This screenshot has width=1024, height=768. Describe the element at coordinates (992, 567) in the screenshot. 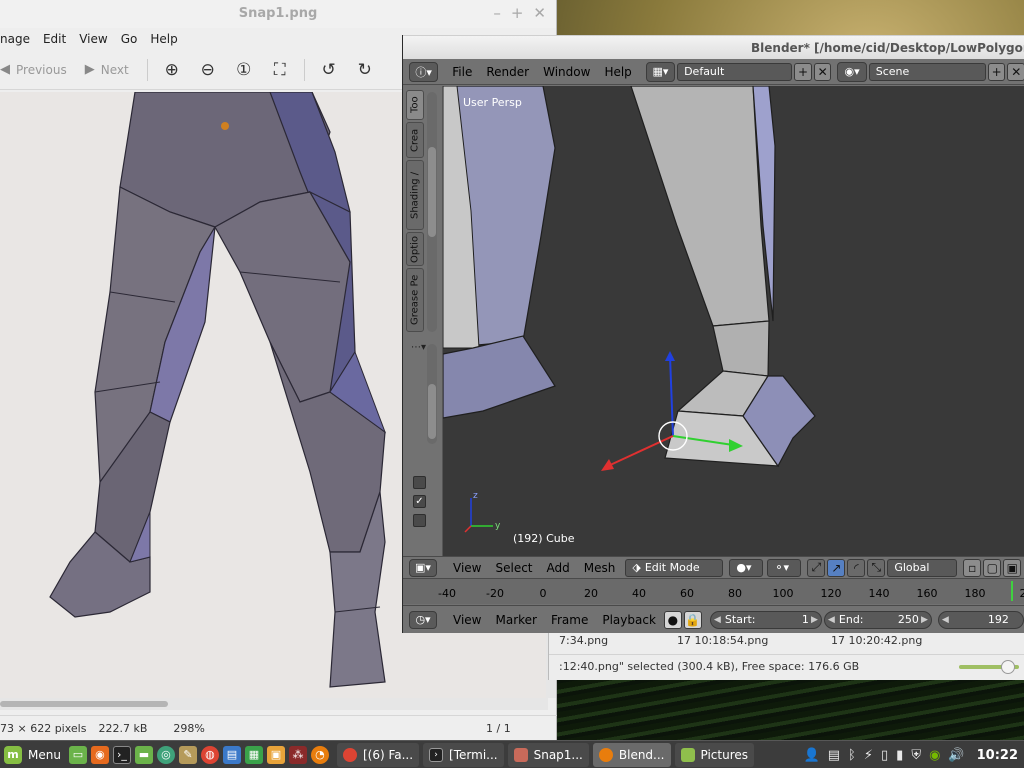

I see `edge-select-icon: ▢` at that location.